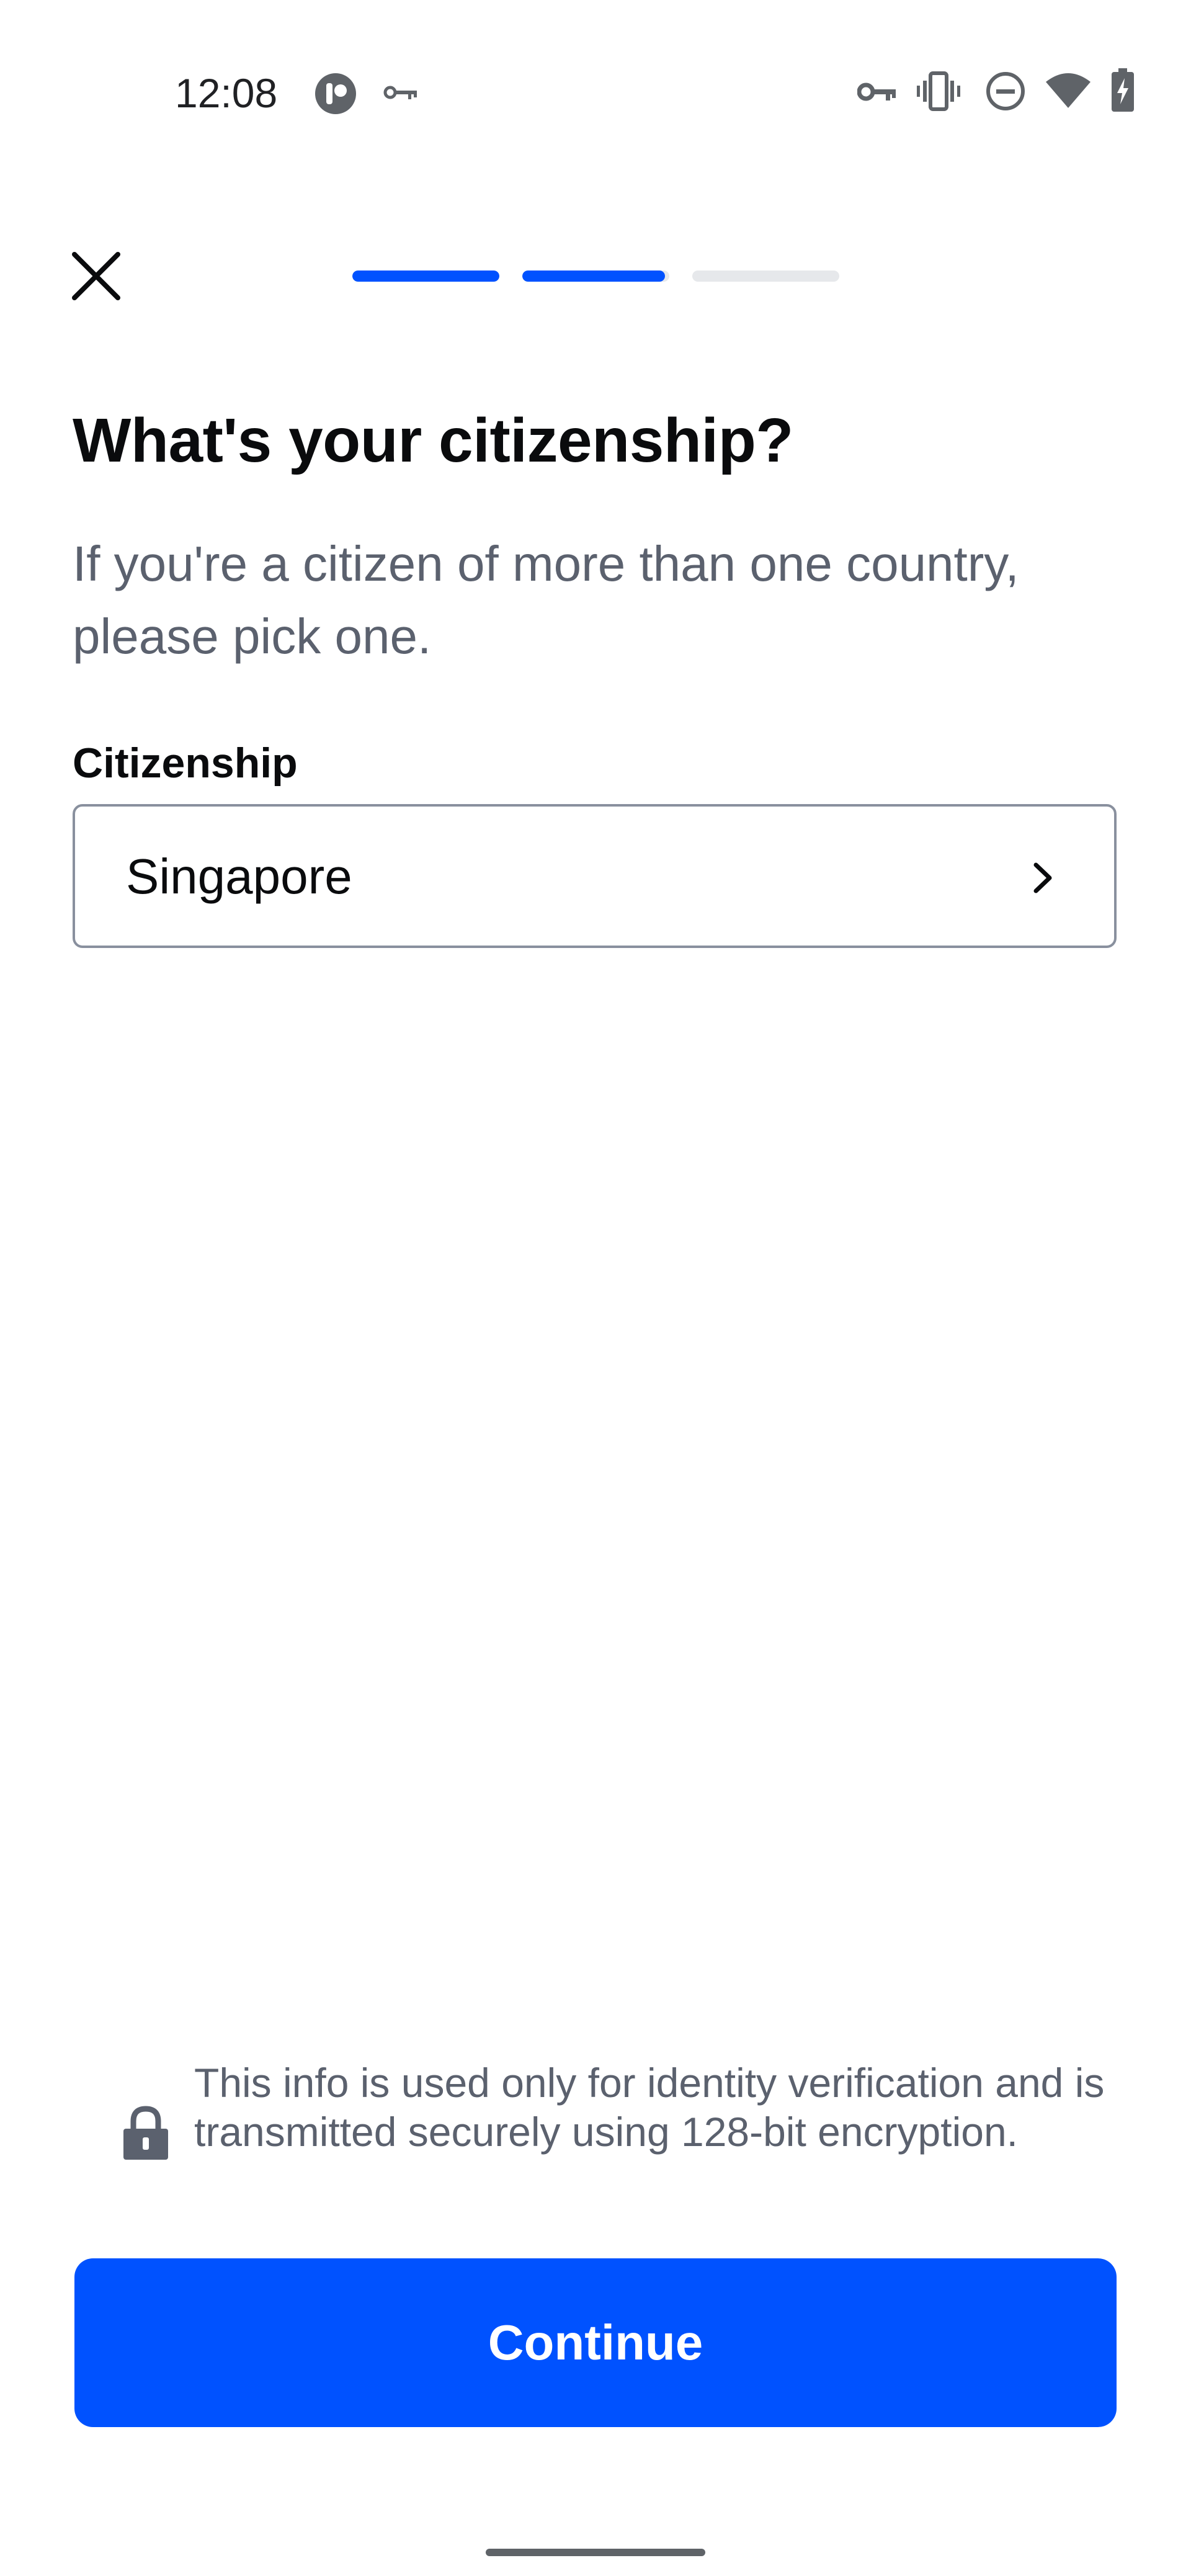 The width and height of the screenshot is (1191, 2576). I want to click on app-notification-icon, so click(336, 93).